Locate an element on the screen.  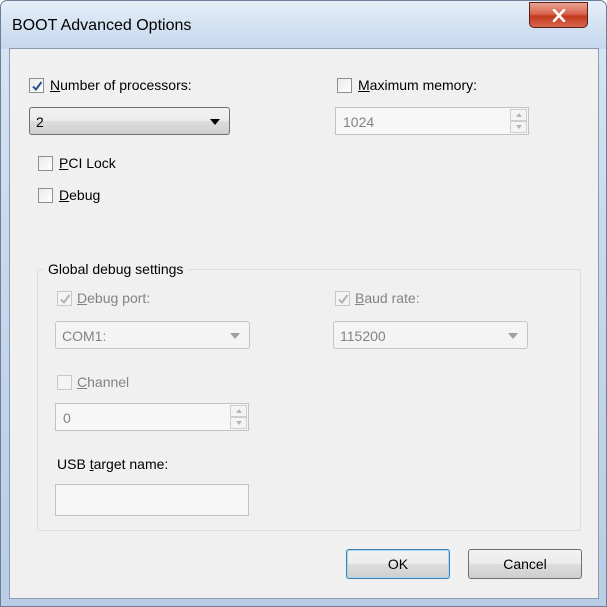
processors-label: Number of processors: is located at coordinates (121, 85).